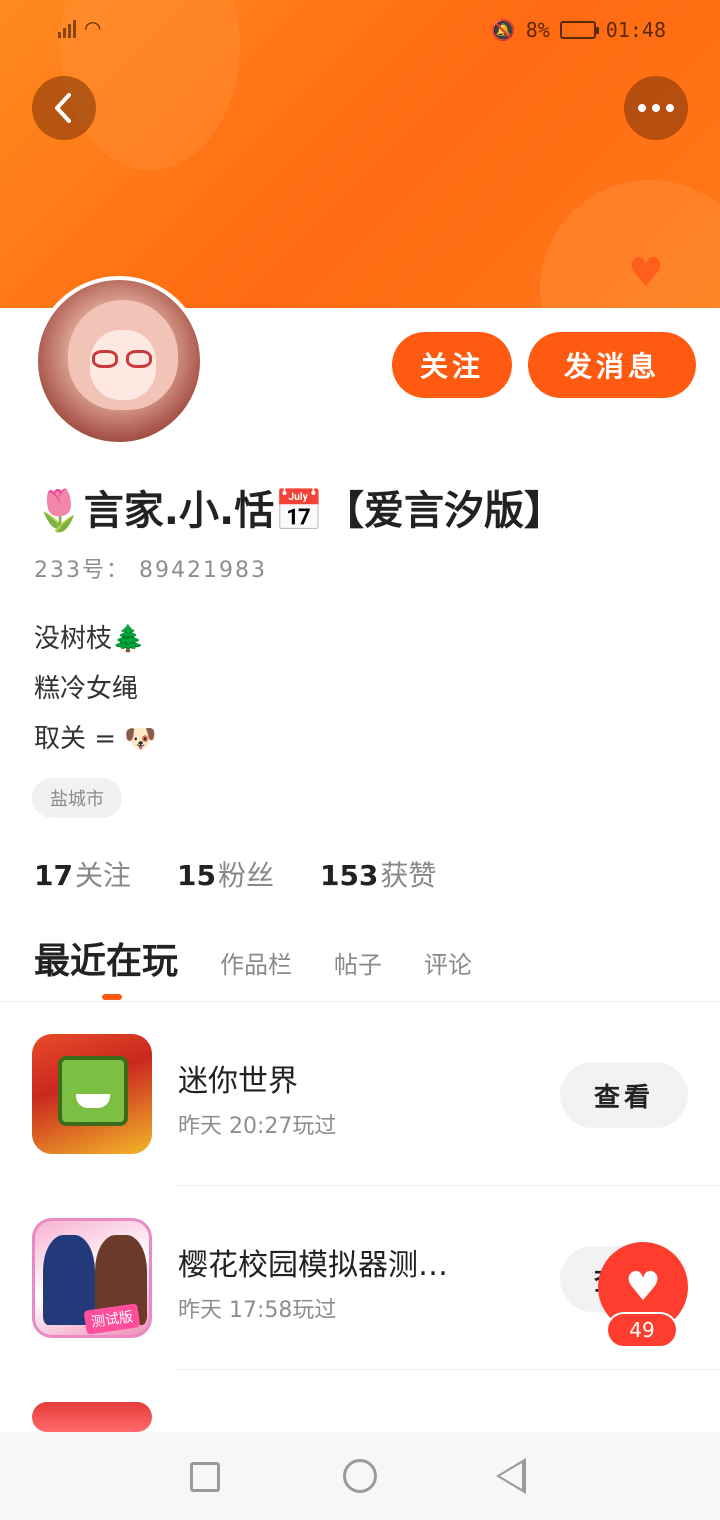 The image size is (720, 1520). I want to click on location-tag: 盐城市, so click(77, 798).